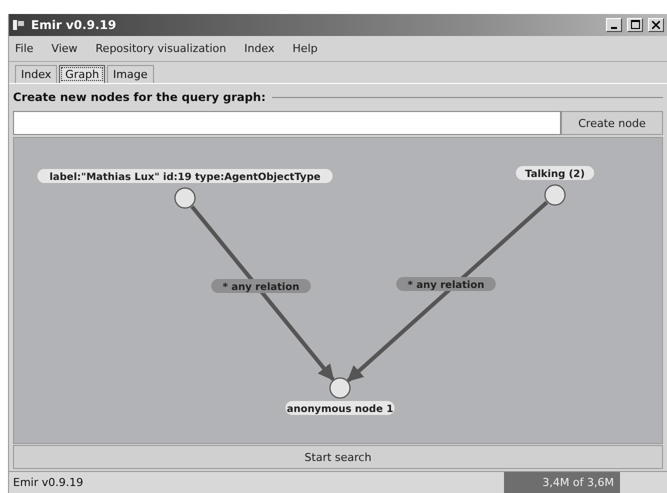  I want to click on minimize-button, so click(614, 25).